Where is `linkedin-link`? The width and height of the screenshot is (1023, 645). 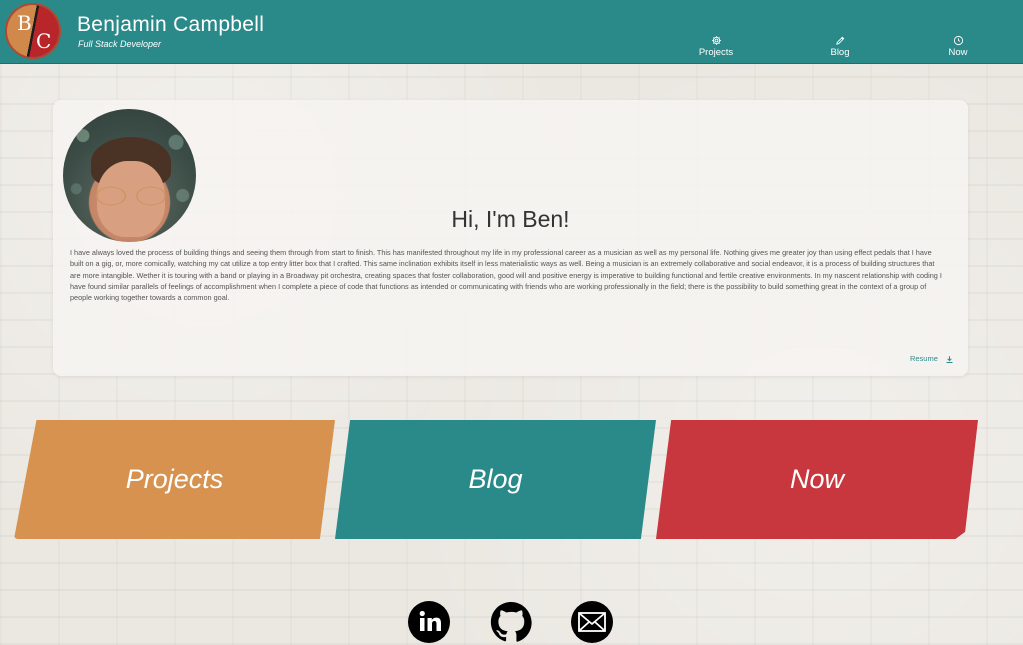
linkedin-link is located at coordinates (429, 622).